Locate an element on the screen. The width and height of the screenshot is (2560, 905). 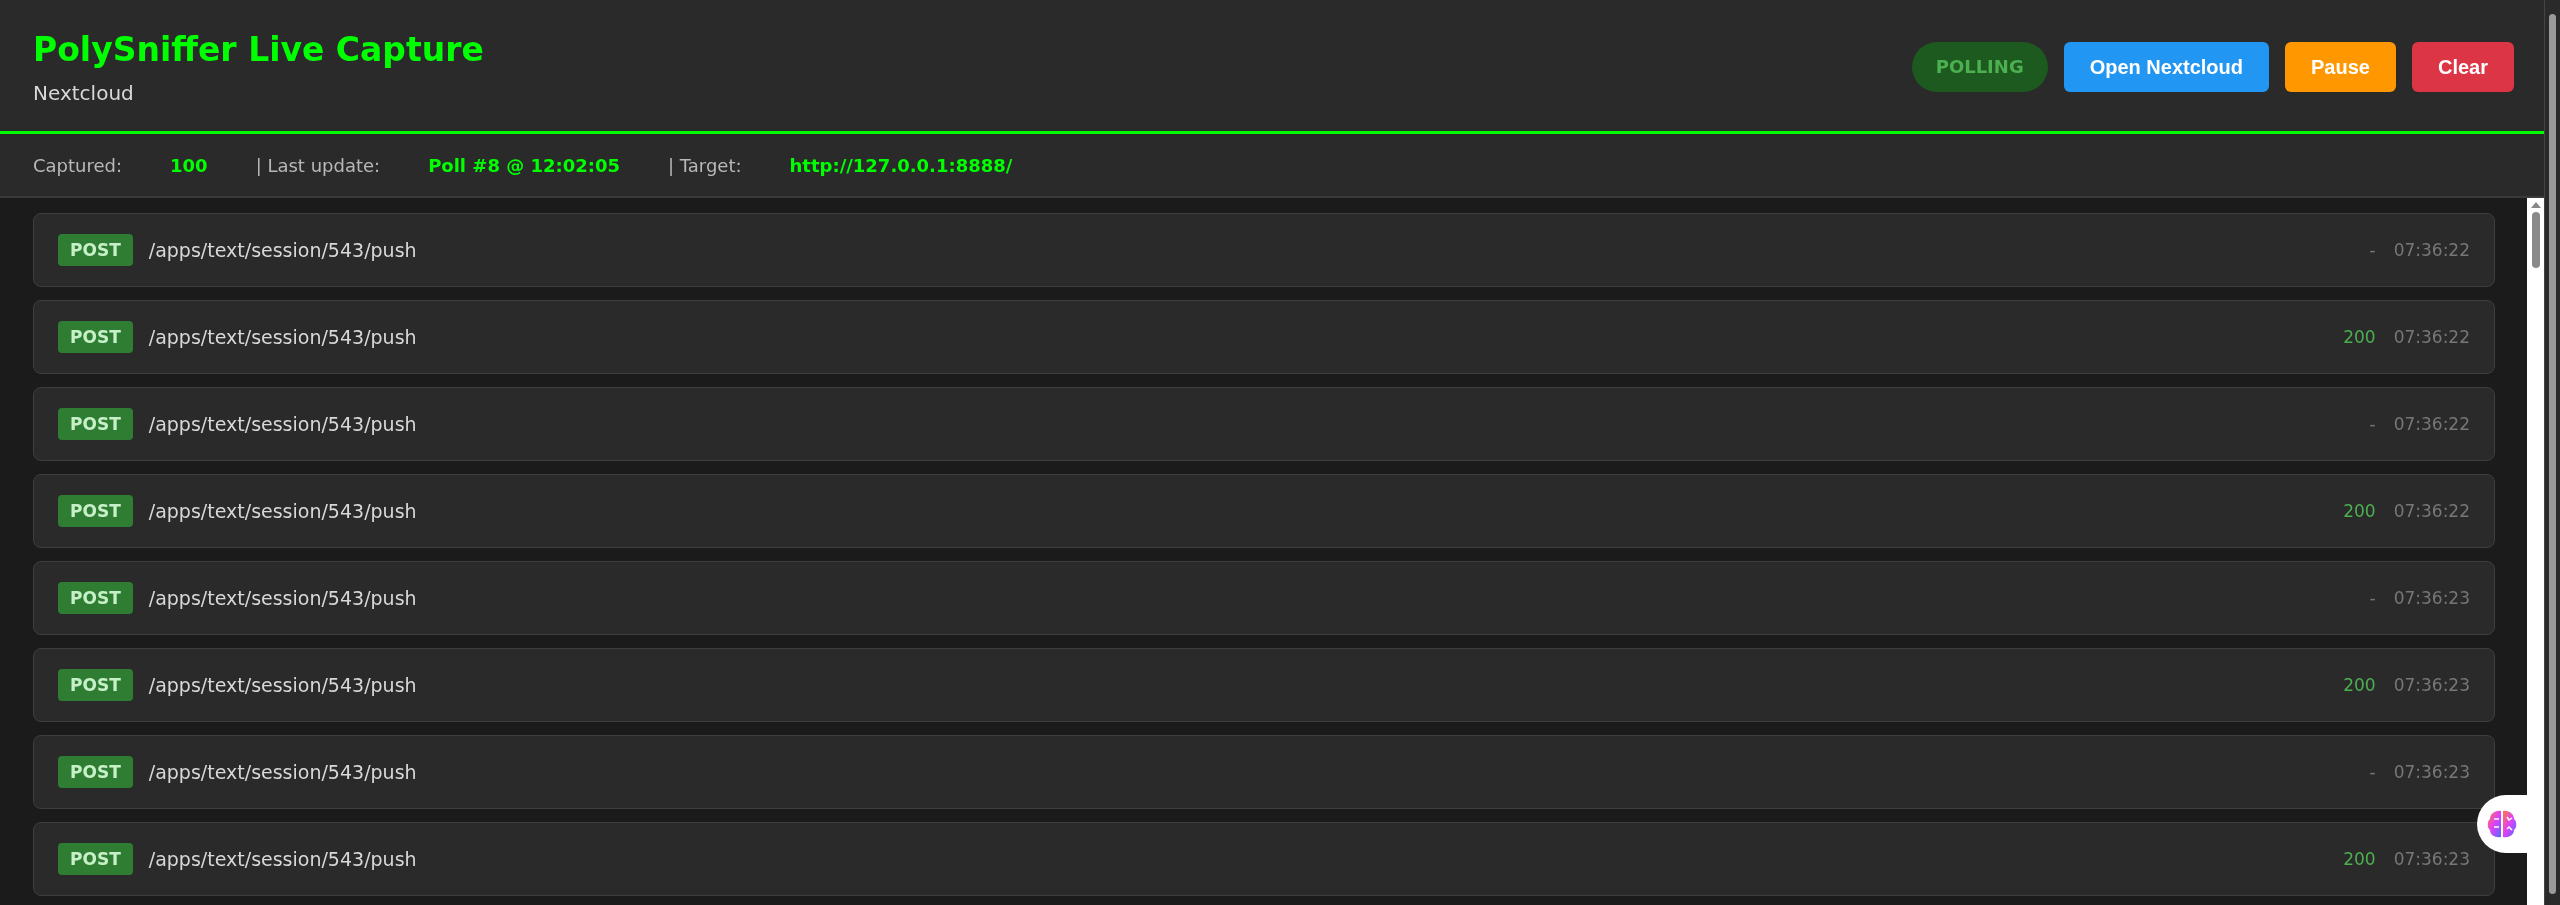
info-value: http://127.0.0.1:8888/ is located at coordinates (901, 165).